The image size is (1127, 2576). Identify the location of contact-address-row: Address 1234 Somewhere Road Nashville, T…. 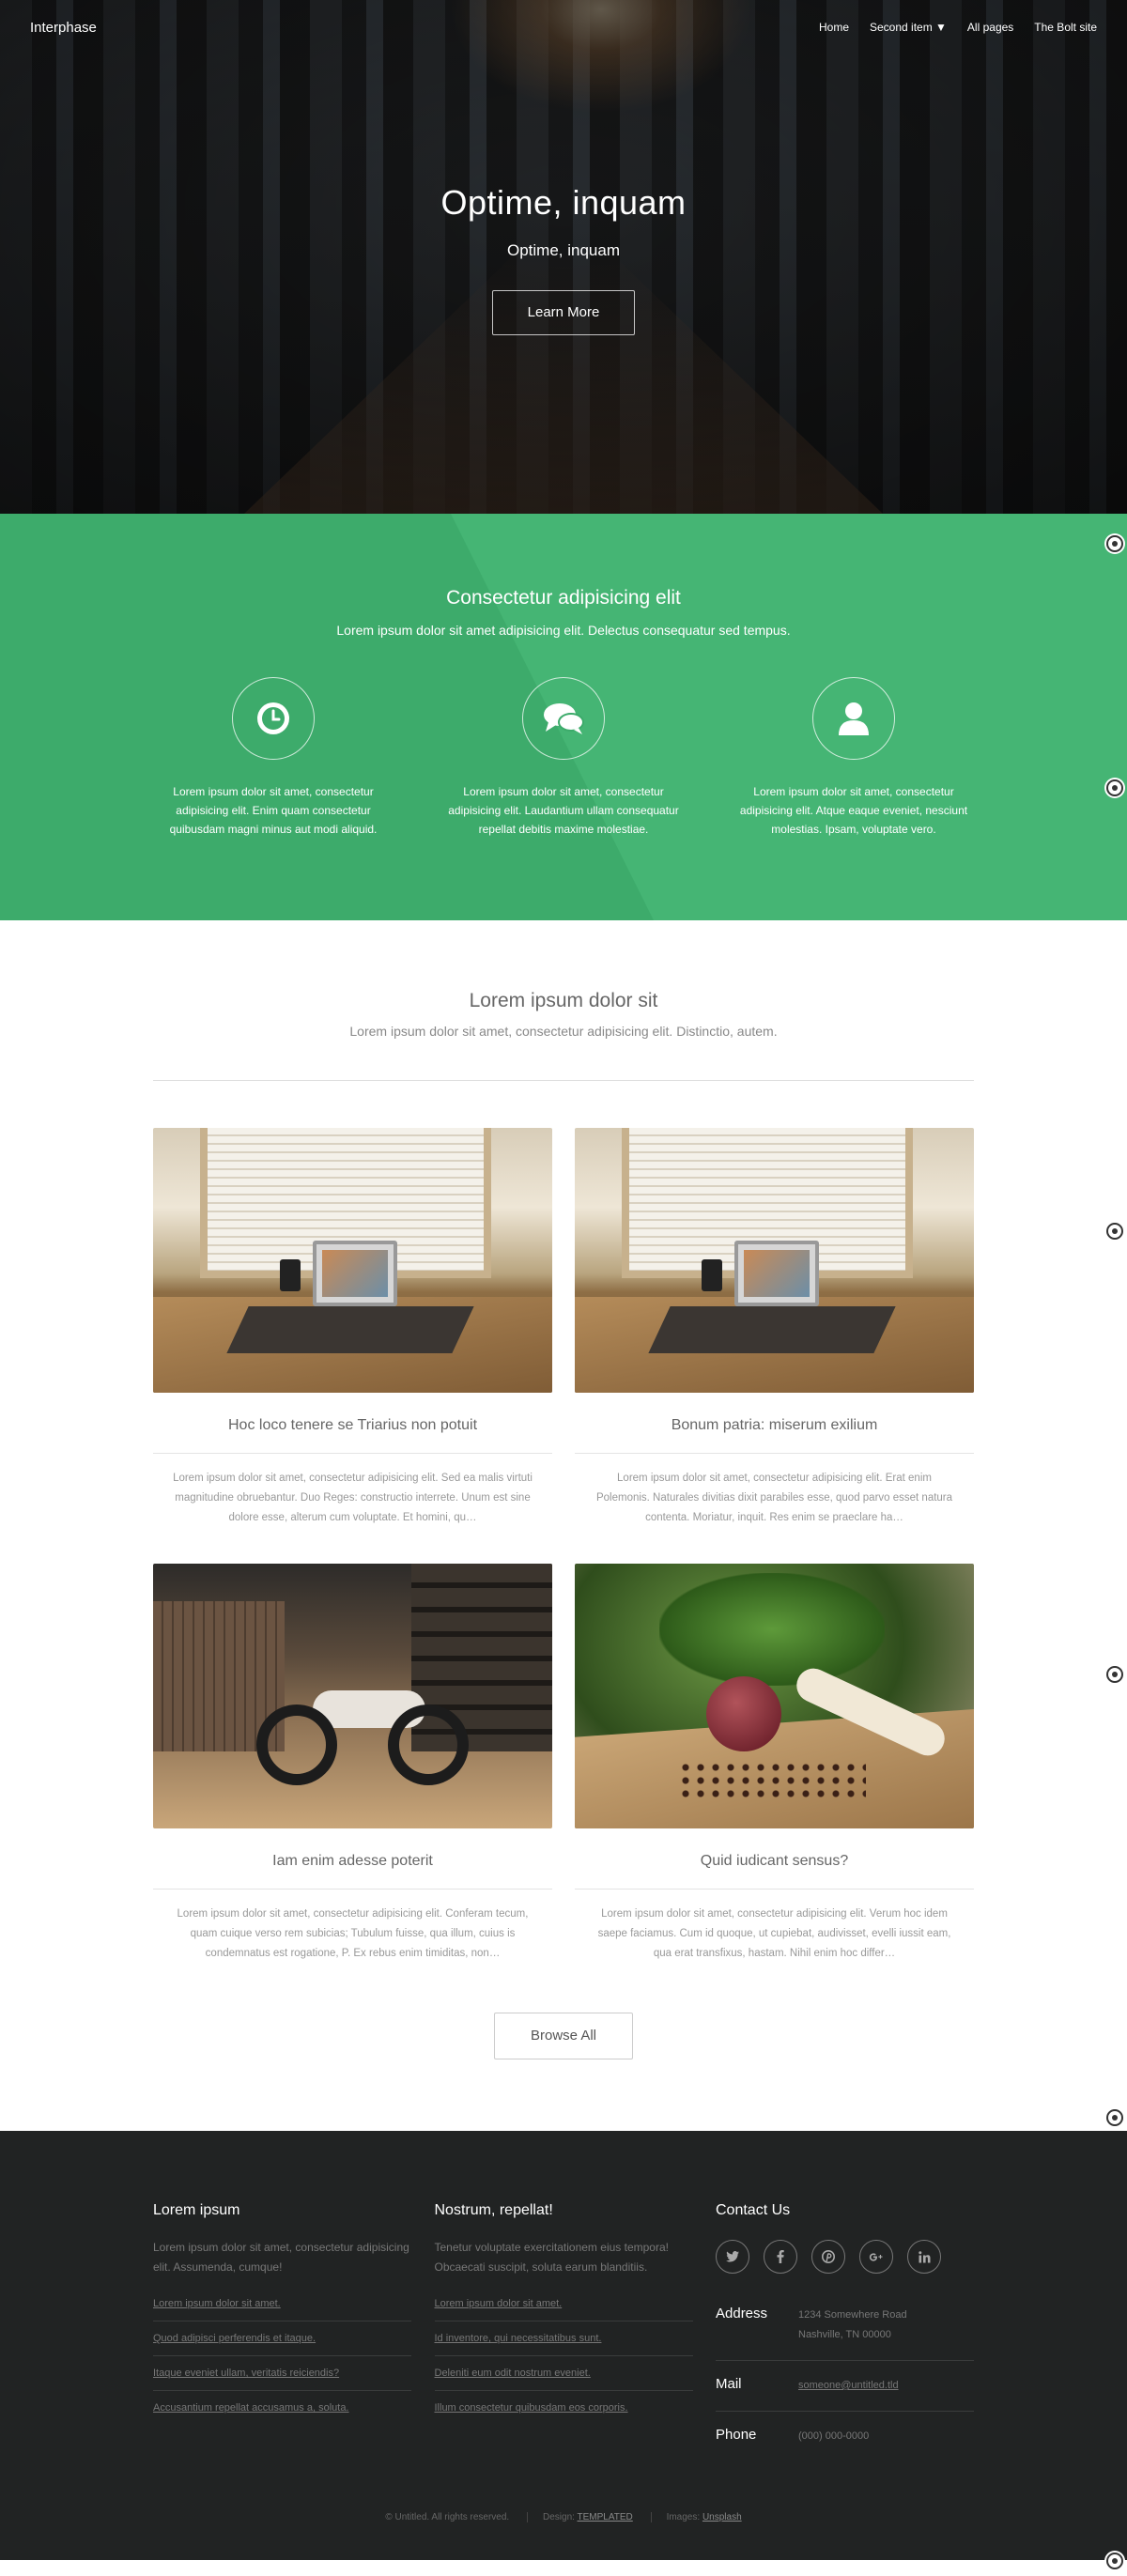
(845, 2325).